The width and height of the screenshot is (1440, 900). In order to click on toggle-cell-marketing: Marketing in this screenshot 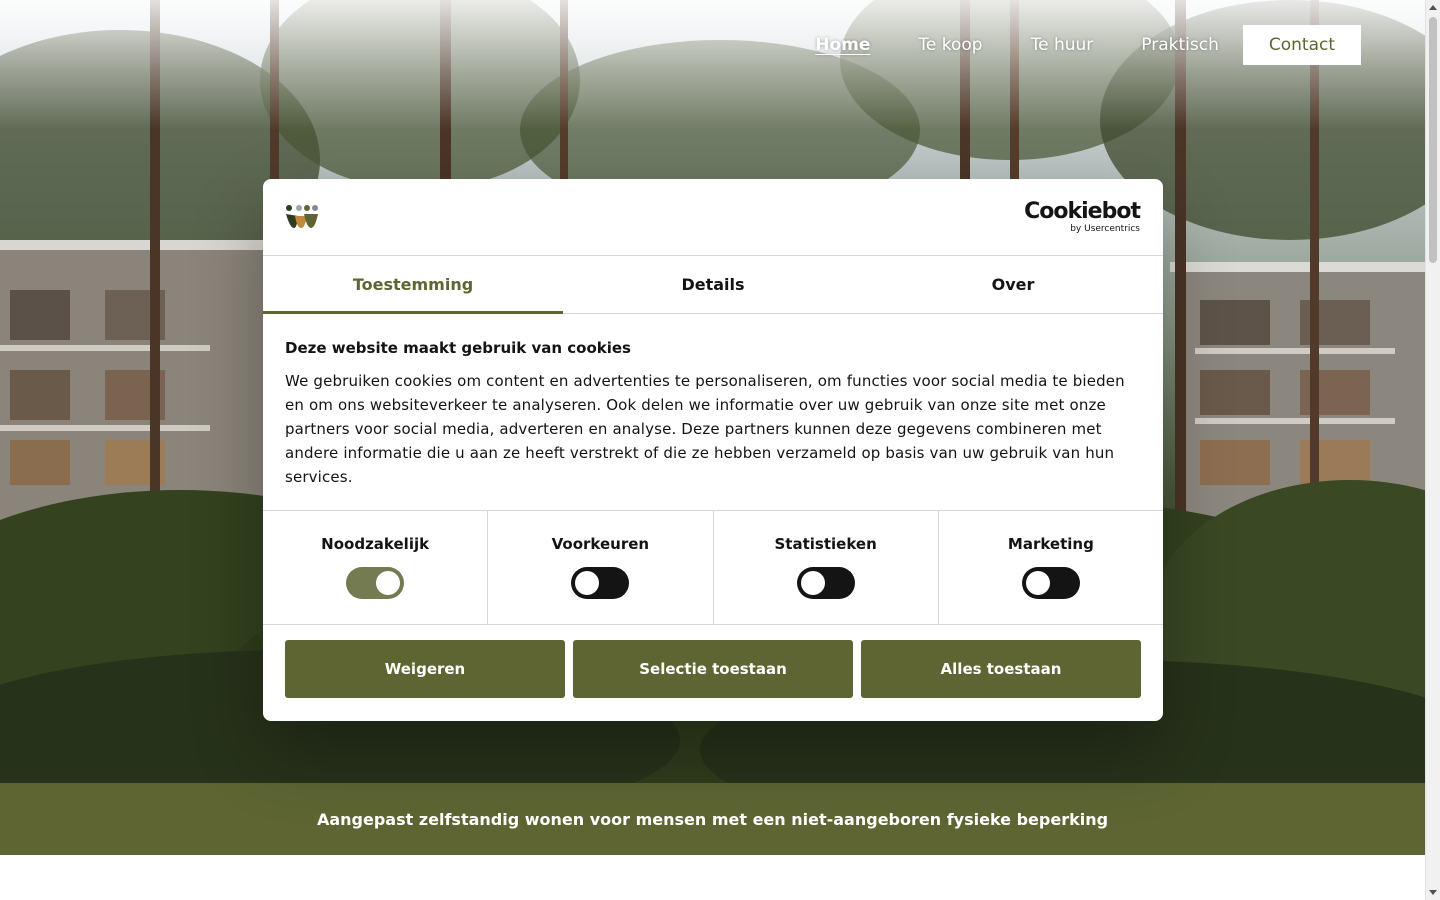, I will do `click(1051, 567)`.